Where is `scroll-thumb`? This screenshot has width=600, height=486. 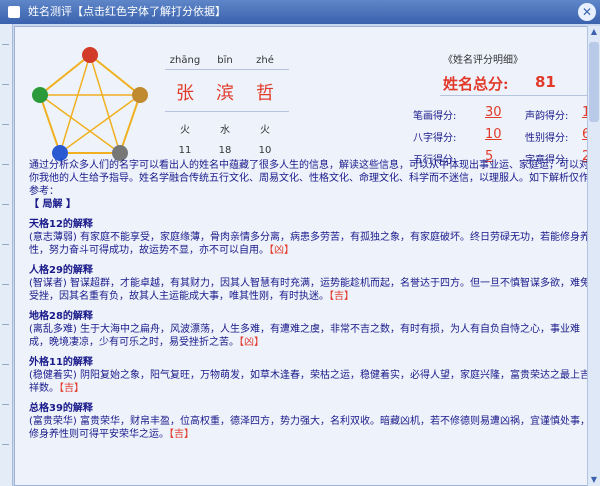 scroll-thumb is located at coordinates (594, 82).